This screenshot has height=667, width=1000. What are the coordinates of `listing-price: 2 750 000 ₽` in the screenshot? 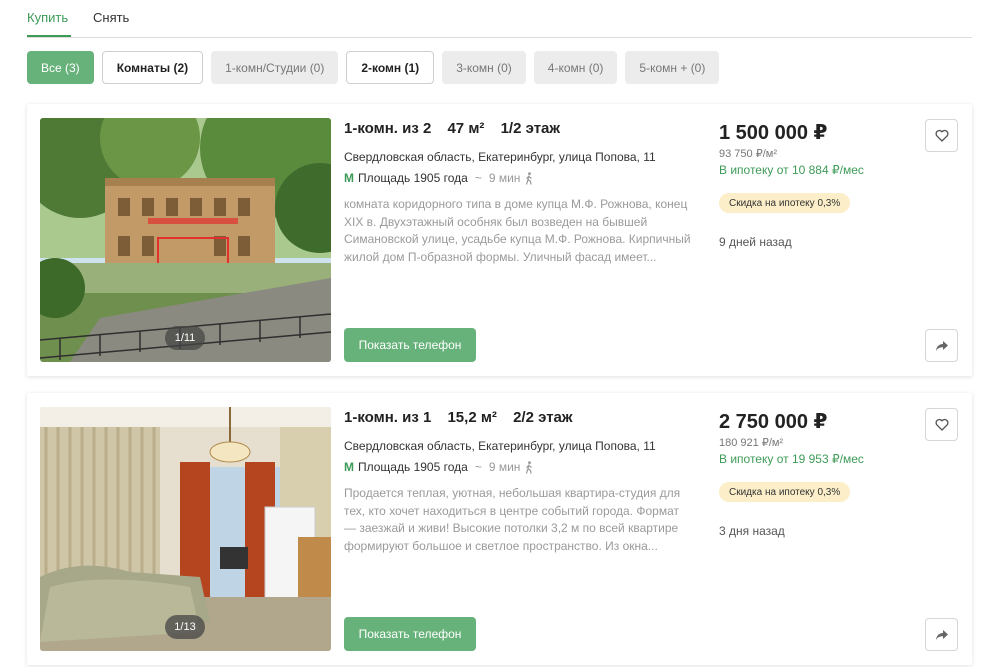 It's located at (773, 422).